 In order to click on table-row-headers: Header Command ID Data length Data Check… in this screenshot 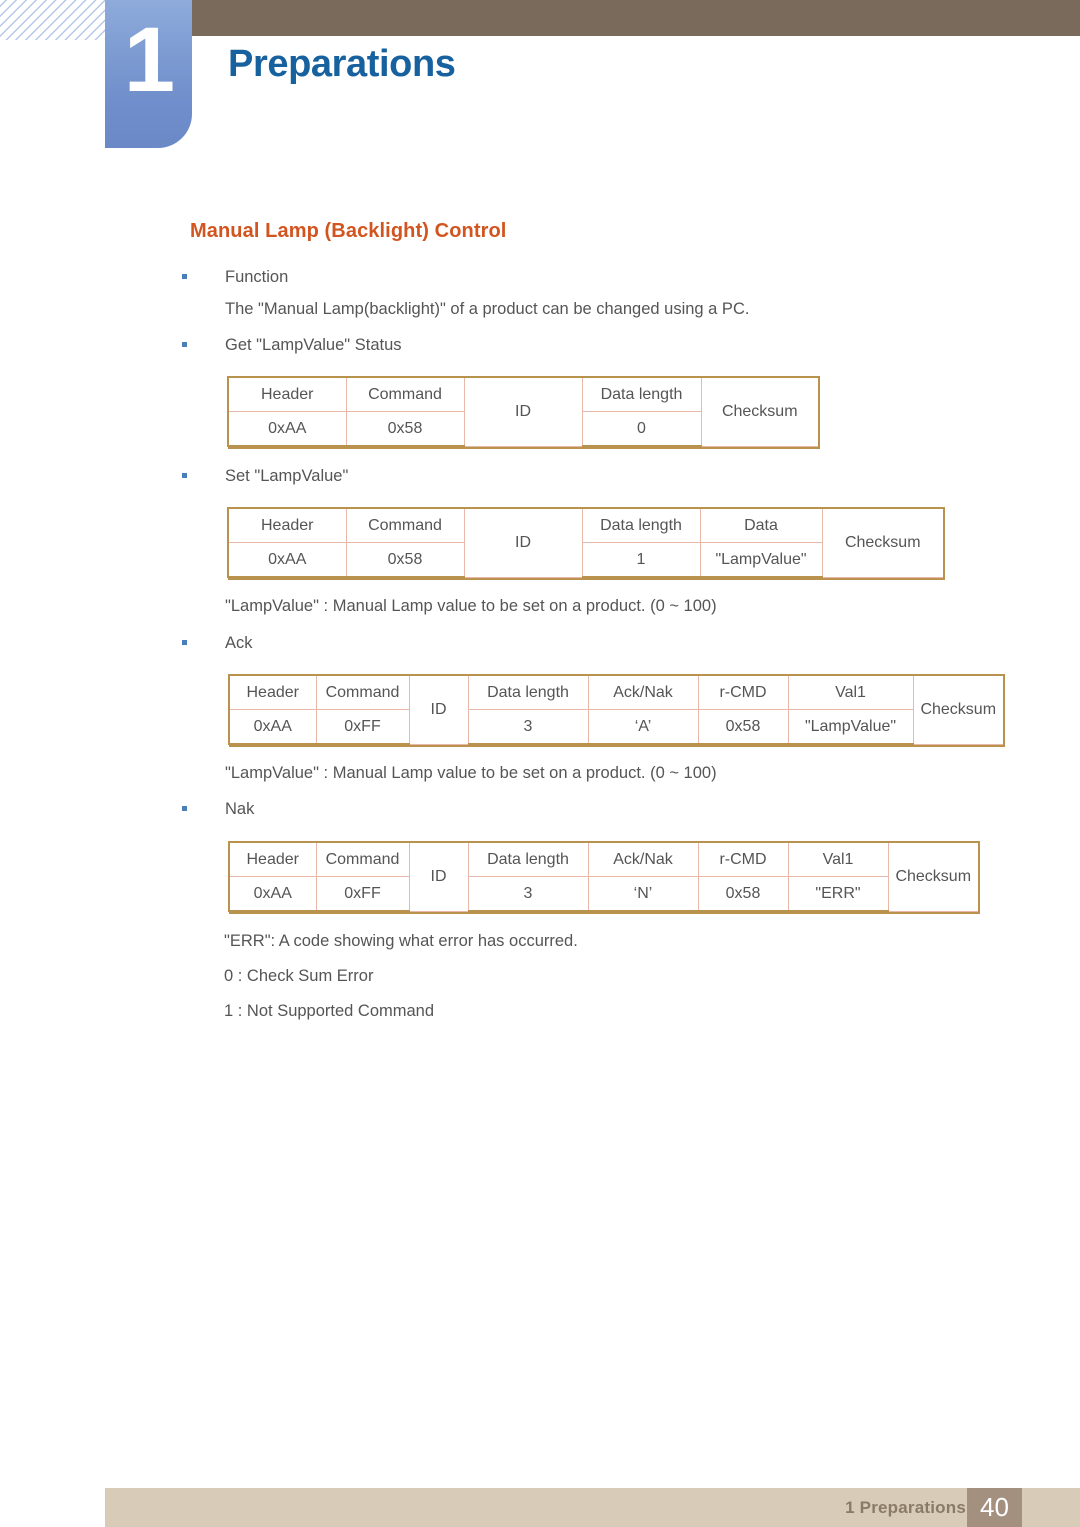, I will do `click(586, 542)`.